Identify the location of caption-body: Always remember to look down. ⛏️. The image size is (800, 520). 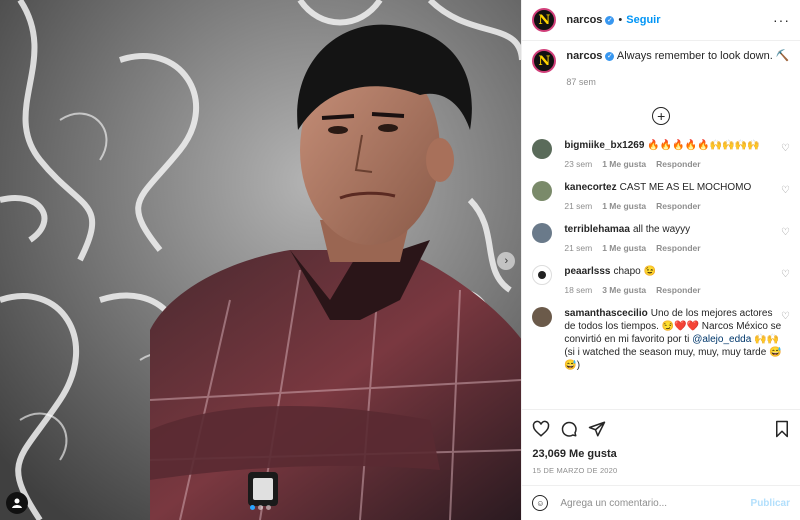
(703, 56).